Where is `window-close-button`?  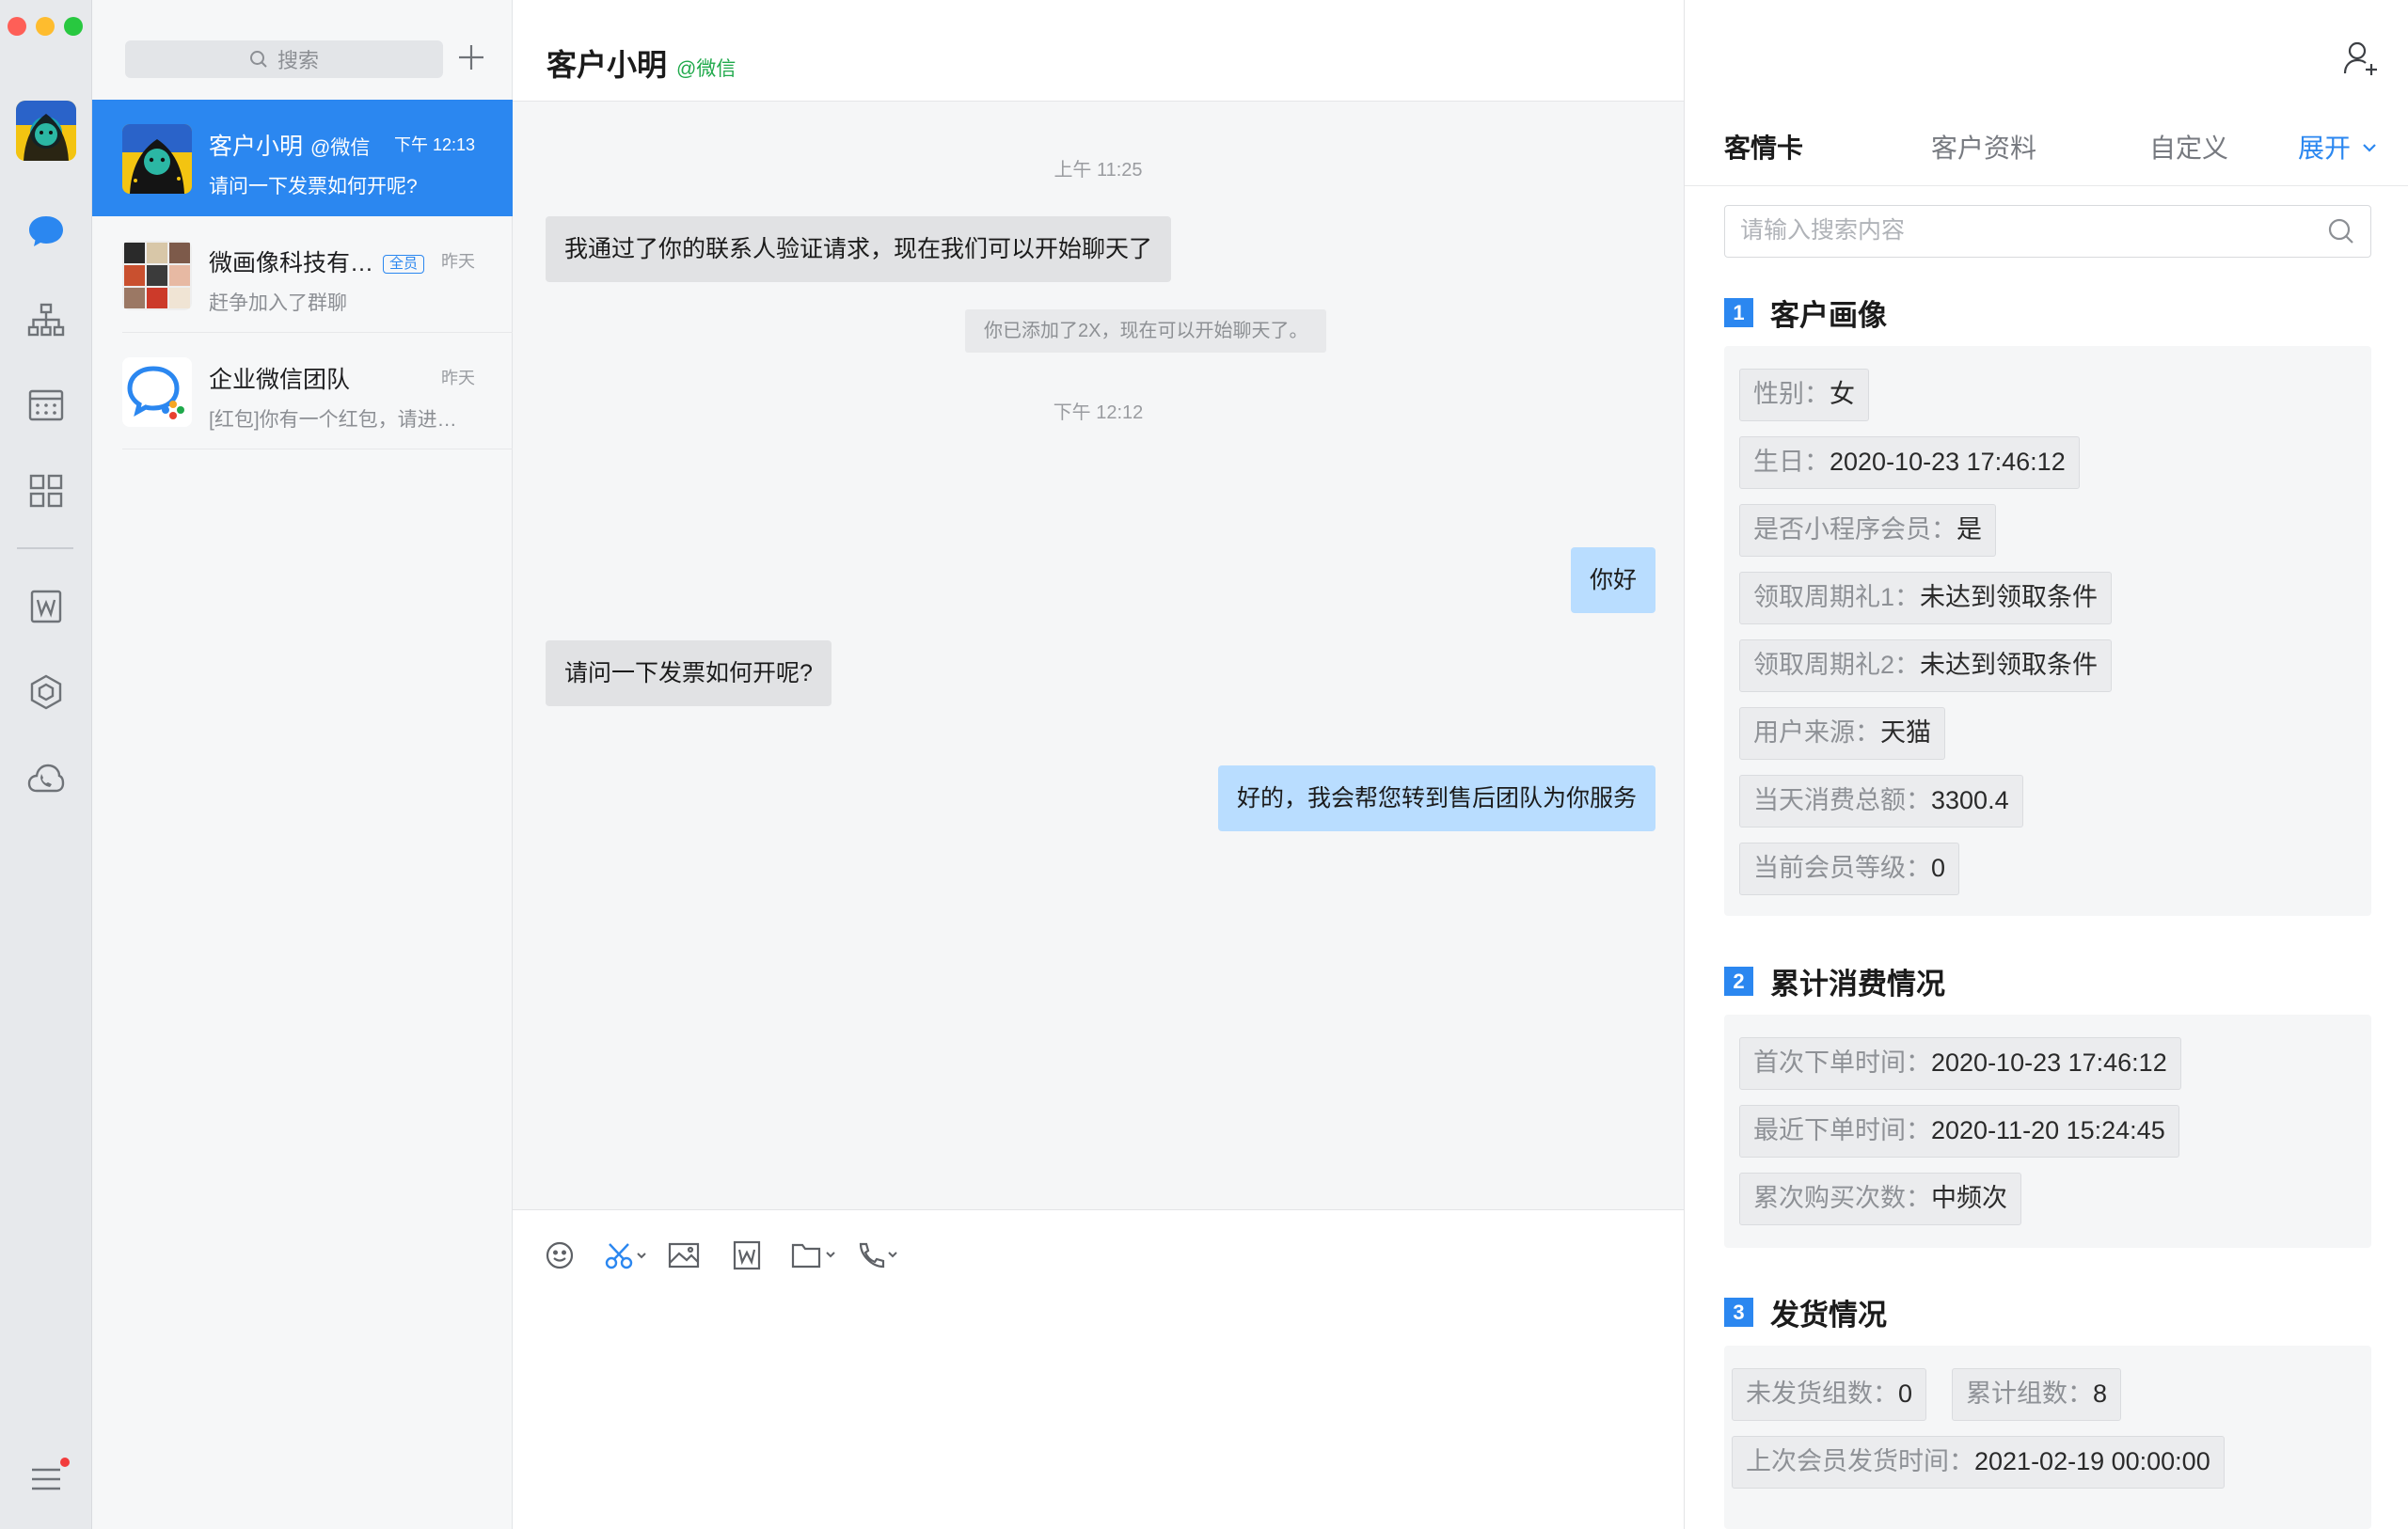 window-close-button is located at coordinates (17, 27).